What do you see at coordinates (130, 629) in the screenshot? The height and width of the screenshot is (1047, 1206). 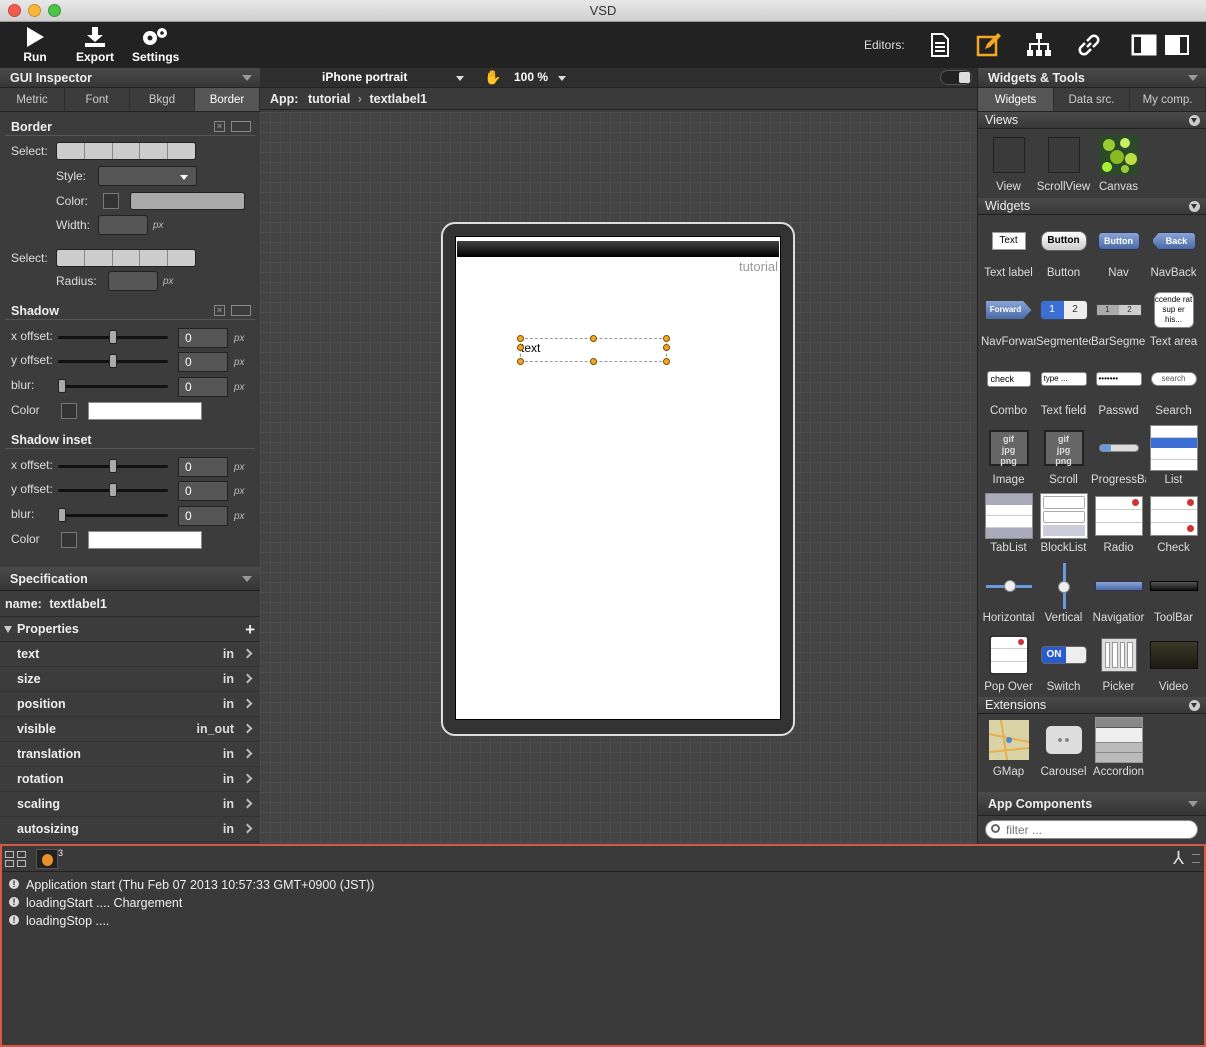 I see `properties-header: Properties +` at bounding box center [130, 629].